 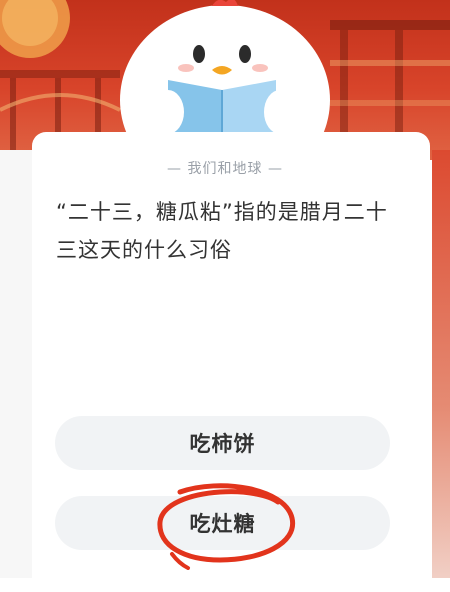 I want to click on quiz-category: — 我们和地球 —, so click(x=225, y=169).